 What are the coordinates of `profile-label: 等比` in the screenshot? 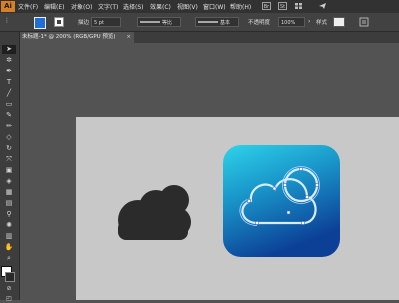 It's located at (167, 23).